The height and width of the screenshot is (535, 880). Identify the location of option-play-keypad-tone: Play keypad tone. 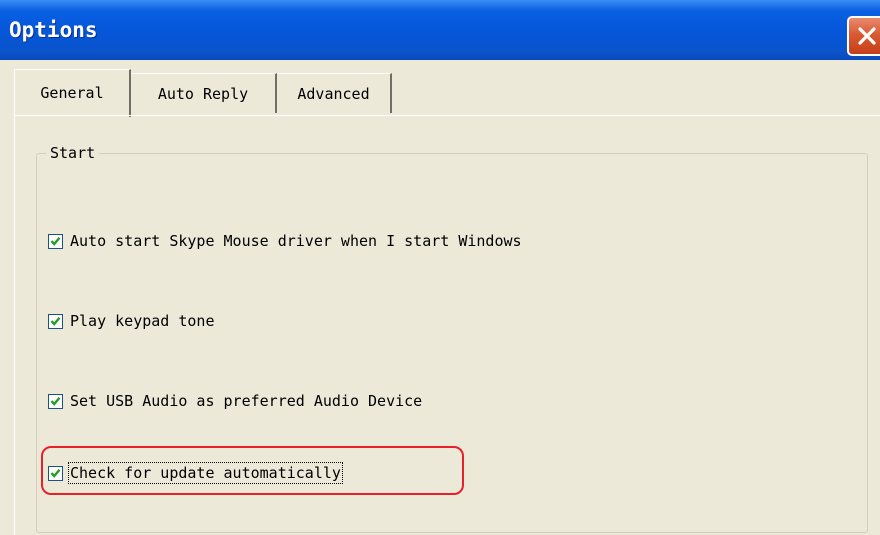
(131, 321).